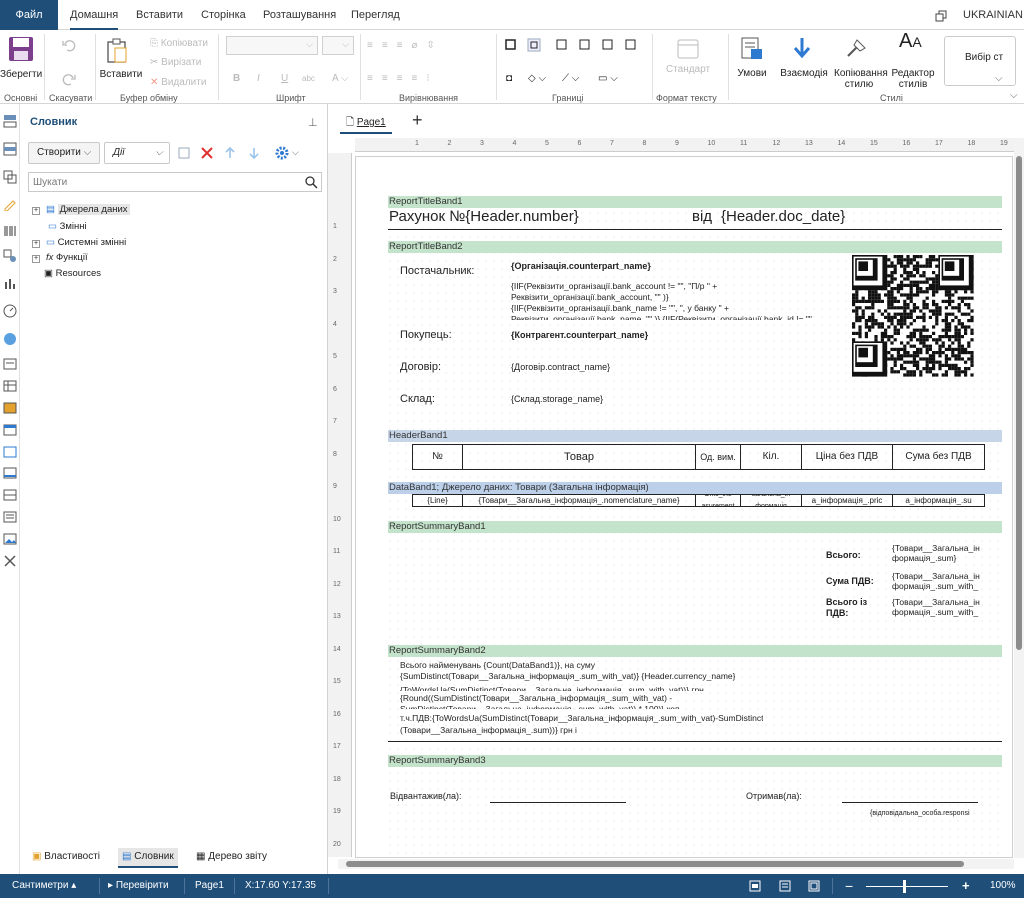 This screenshot has width=1024, height=898. What do you see at coordinates (175, 62) in the screenshot?
I see `cut-button: ✂ Вирізати` at bounding box center [175, 62].